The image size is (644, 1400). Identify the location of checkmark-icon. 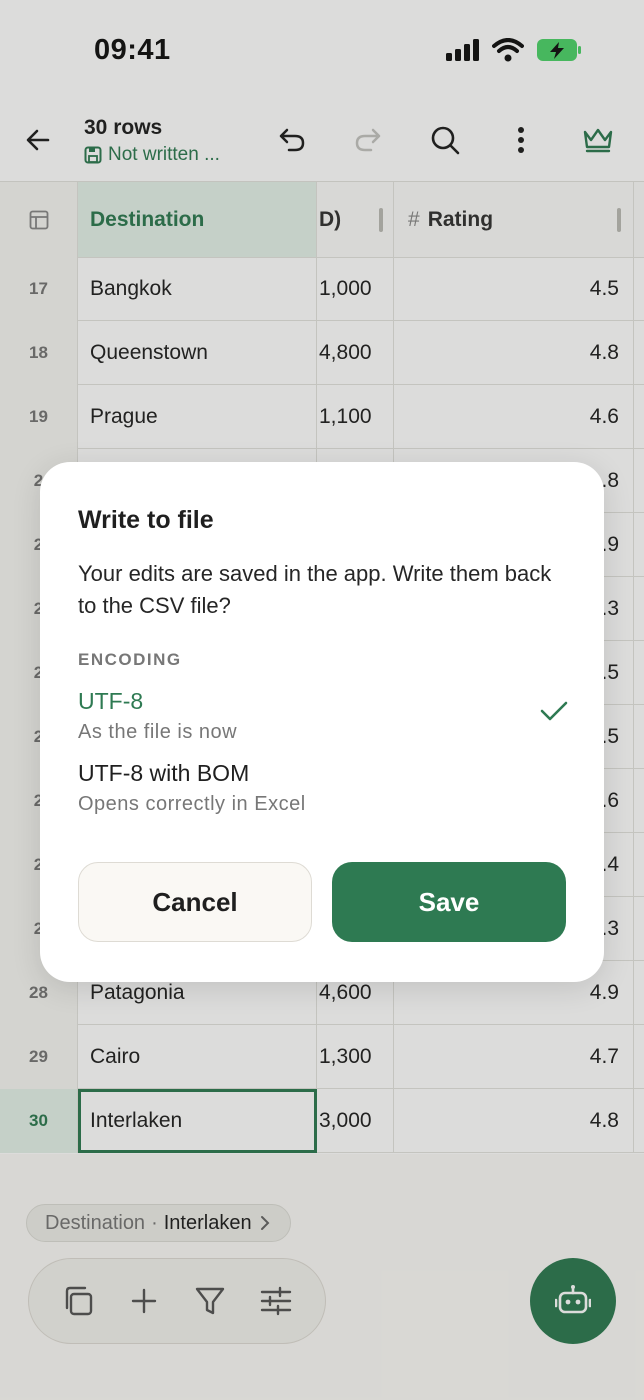
(554, 711).